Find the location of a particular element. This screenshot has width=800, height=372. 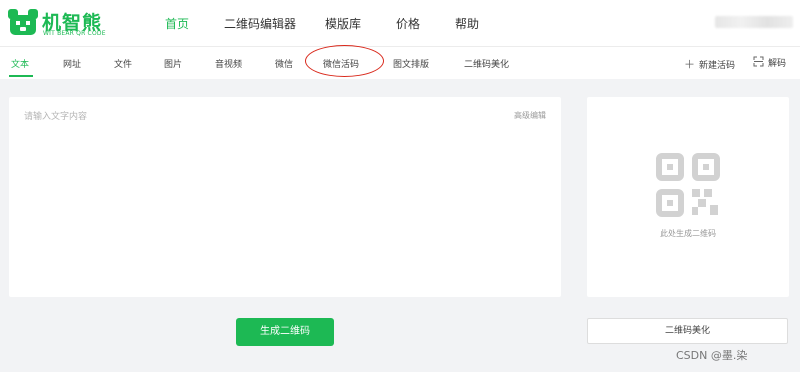

nav-help: 帮助 is located at coordinates (467, 23).